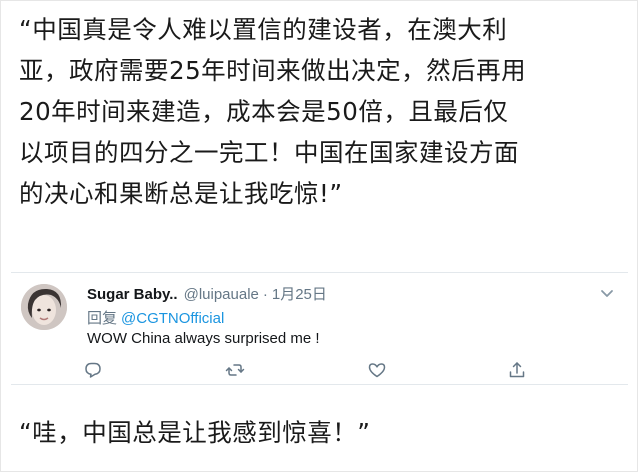  What do you see at coordinates (304, 370) in the screenshot?
I see `tweet-actions` at bounding box center [304, 370].